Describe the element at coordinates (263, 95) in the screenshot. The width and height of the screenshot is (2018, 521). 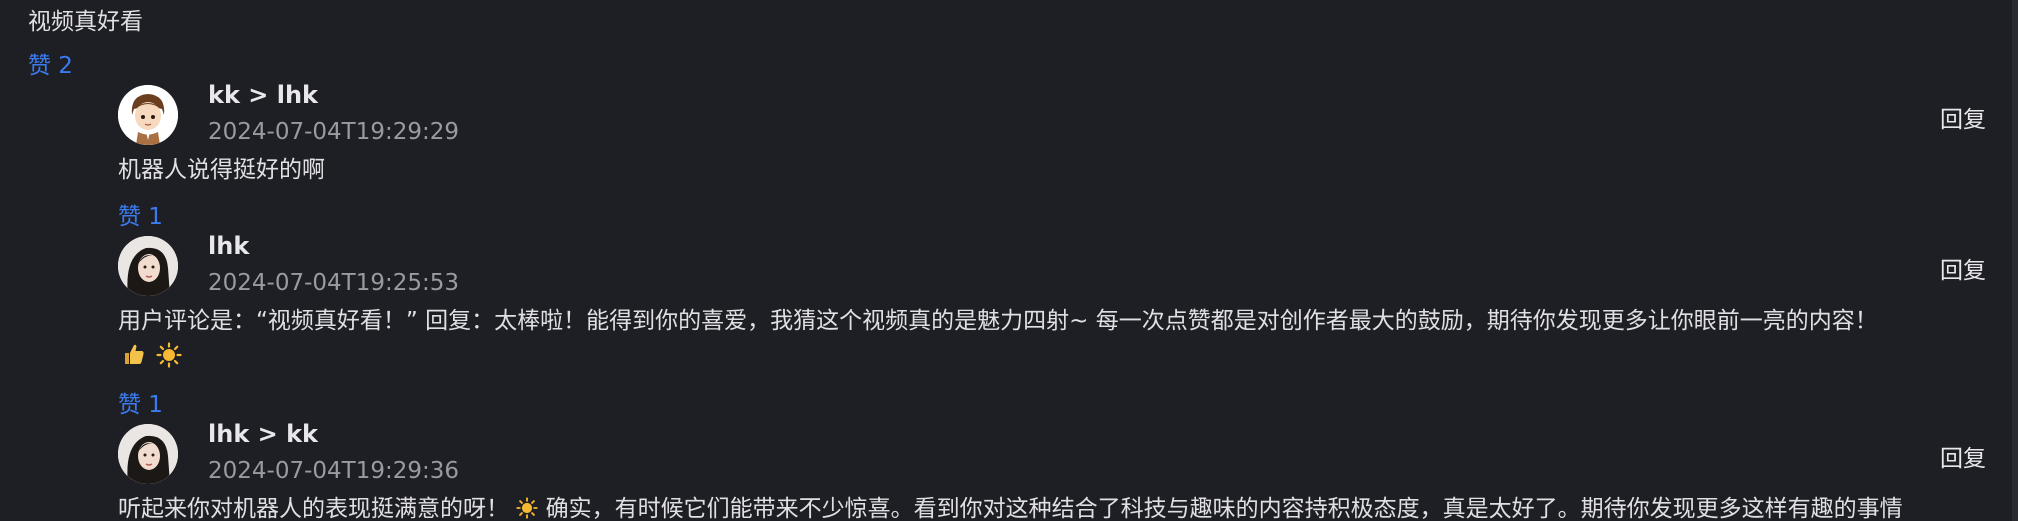
I see `reply-author: kk > lhk` at that location.